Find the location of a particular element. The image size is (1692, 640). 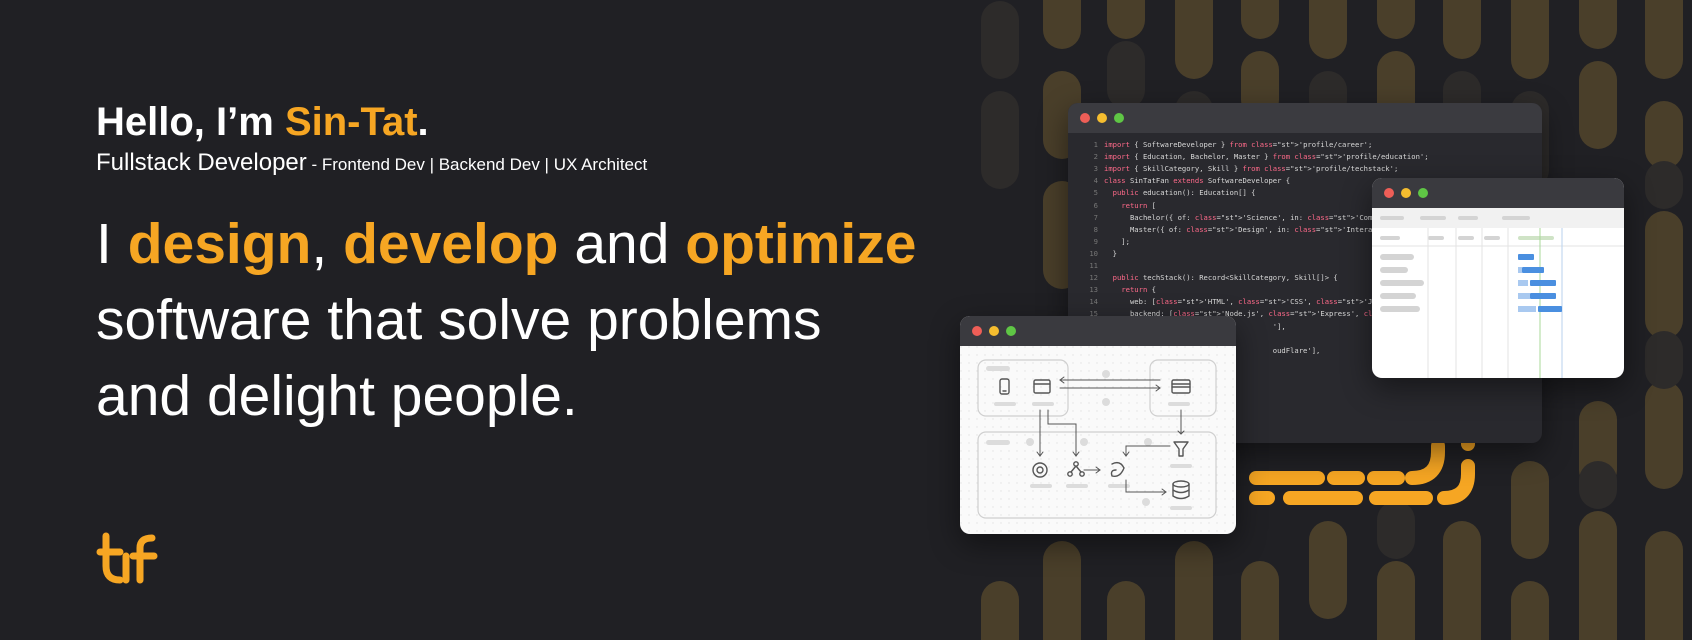

code-line-number: 3 is located at coordinates (1095, 169).